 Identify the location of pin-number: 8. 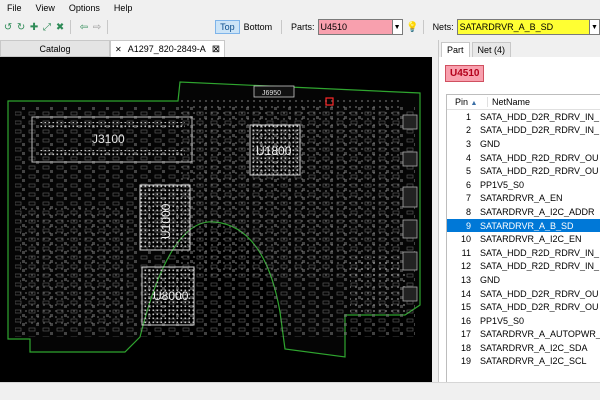
(468, 211).